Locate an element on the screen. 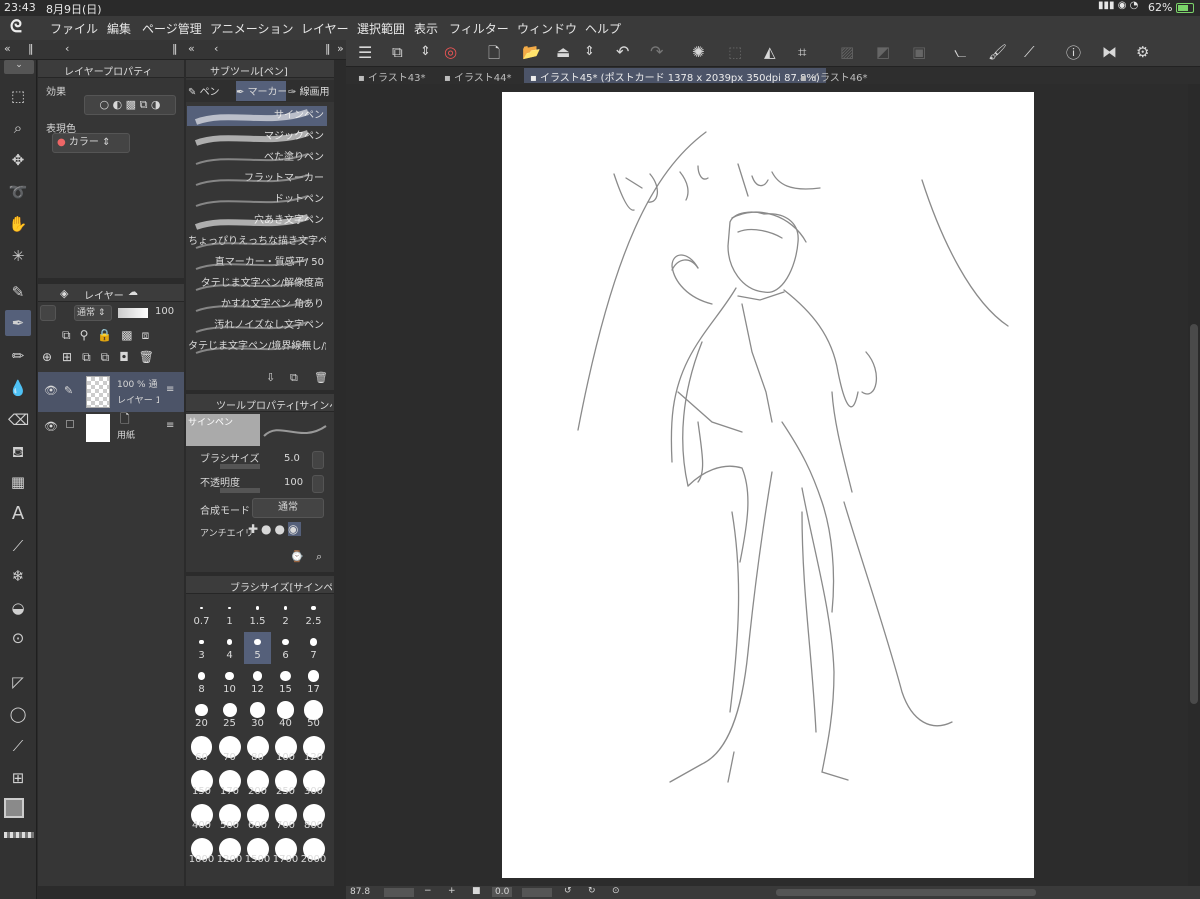  brush-size-cell: 15 is located at coordinates (285, 682).